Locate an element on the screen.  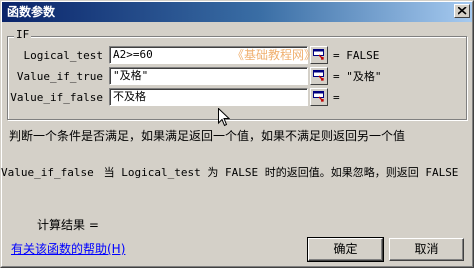
value-if-true-value: "及格" is located at coordinates (131, 75).